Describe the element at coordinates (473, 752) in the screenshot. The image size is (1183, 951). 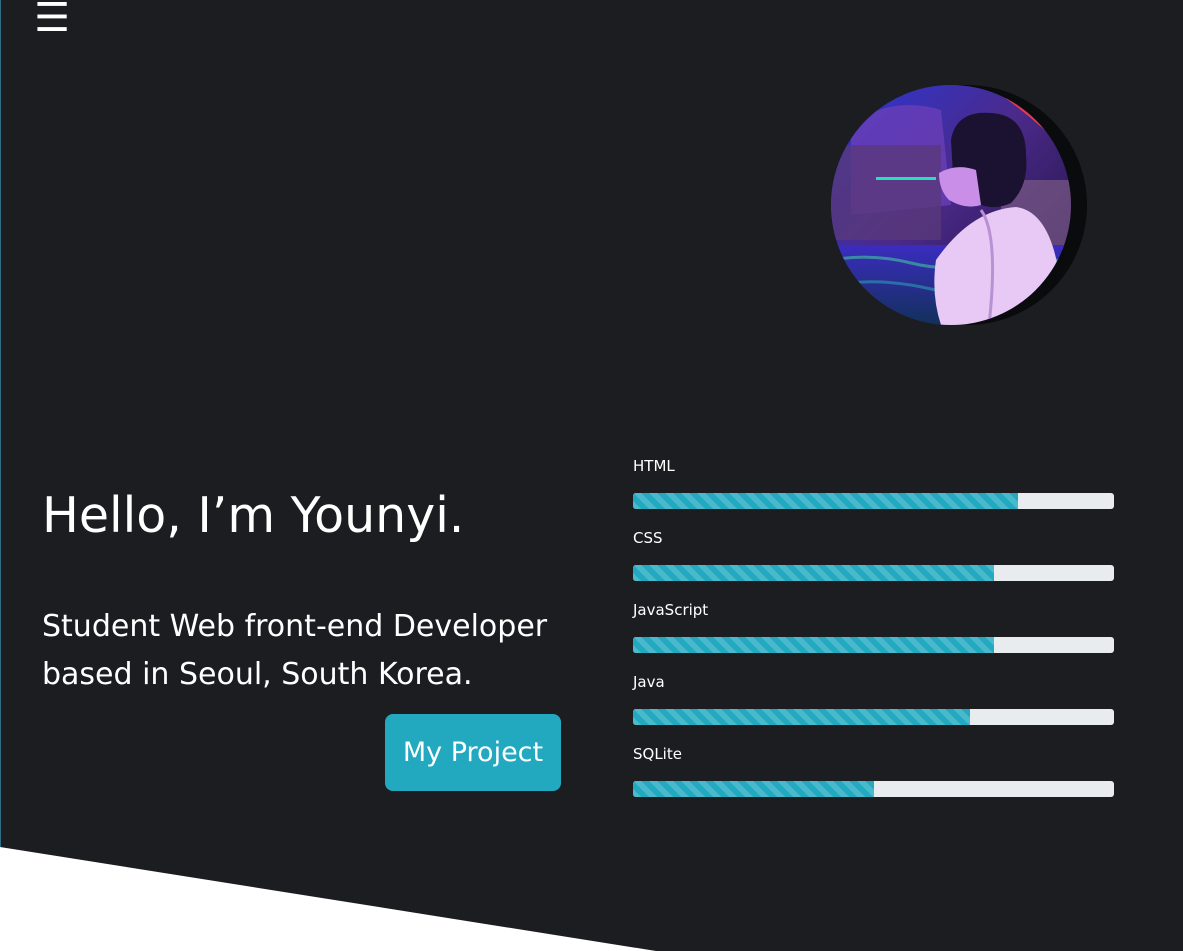
I see `my-project-button: My Project` at that location.